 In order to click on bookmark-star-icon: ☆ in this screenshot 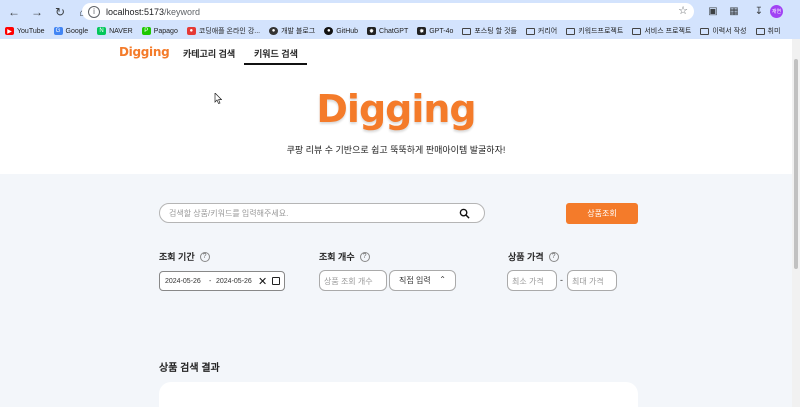, I will do `click(683, 10)`.